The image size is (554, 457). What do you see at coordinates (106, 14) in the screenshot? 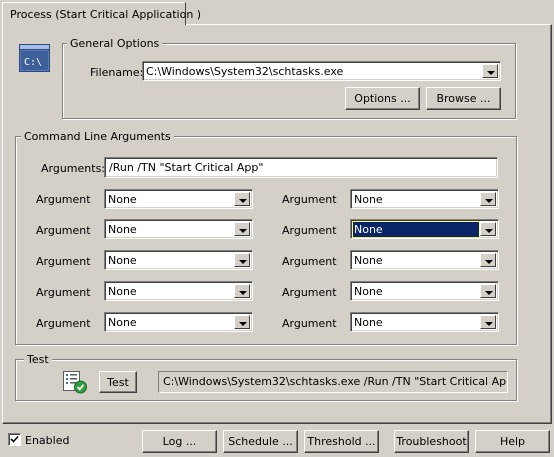
I see `tab-label: Process (Start Critical Application )` at bounding box center [106, 14].